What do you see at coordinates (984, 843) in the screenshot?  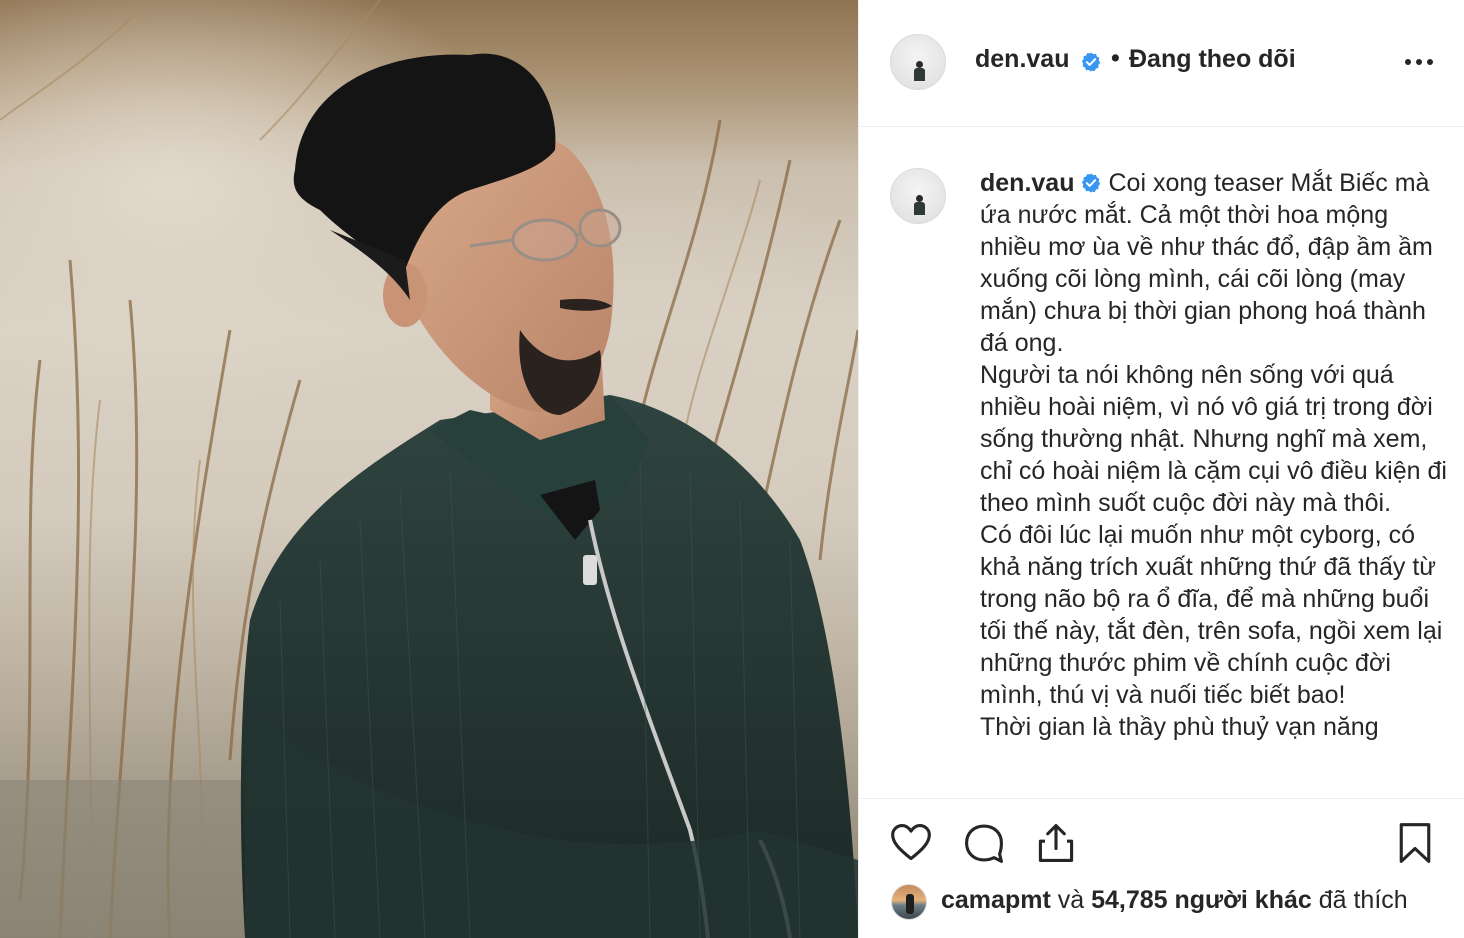 I see `comment-icon` at bounding box center [984, 843].